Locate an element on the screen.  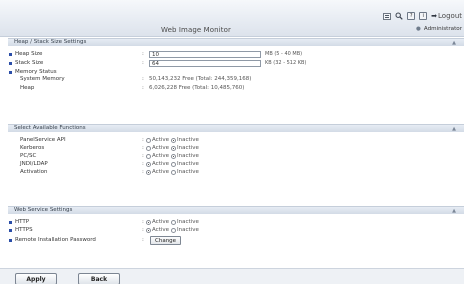
https-inactive-option: Inactive is located at coordinates (185, 230).